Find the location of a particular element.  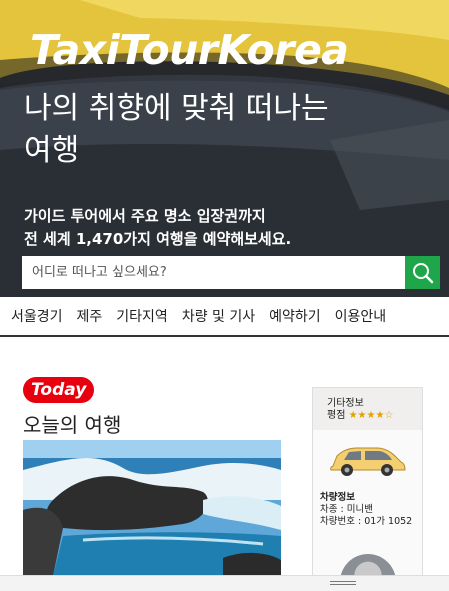

vehicle-info-title: 차량정보 is located at coordinates (337, 497).